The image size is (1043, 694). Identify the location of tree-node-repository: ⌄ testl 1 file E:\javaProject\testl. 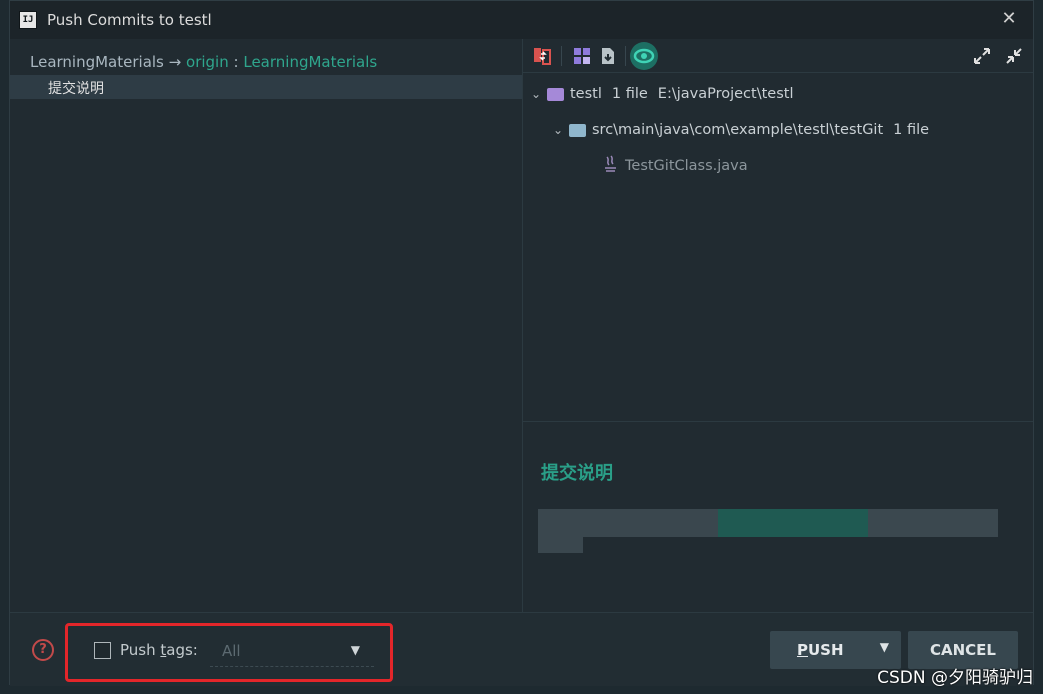
(662, 94).